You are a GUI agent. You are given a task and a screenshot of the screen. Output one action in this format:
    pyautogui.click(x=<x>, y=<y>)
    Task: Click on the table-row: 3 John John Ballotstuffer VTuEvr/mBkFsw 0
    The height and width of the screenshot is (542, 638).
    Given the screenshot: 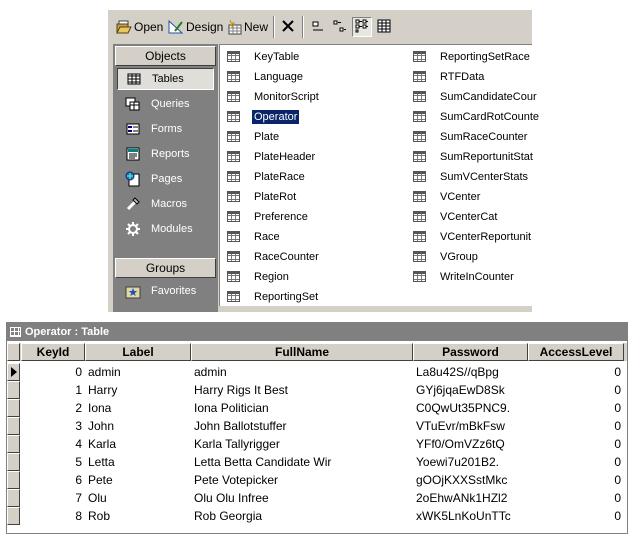 What is the action you would take?
    pyautogui.click(x=317, y=426)
    